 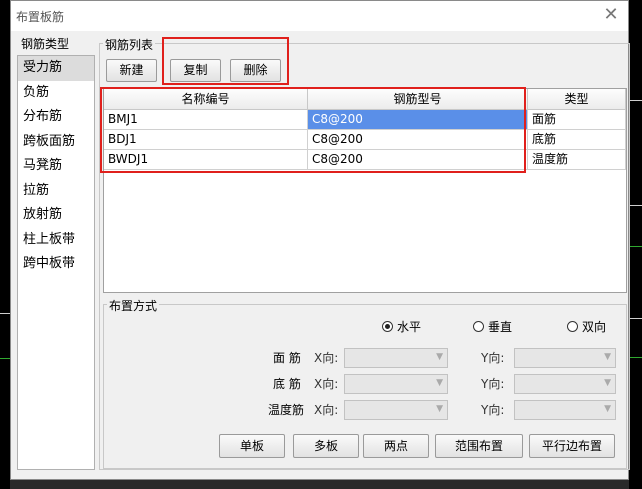 What do you see at coordinates (131, 70) in the screenshot?
I see `new-button: 新建` at bounding box center [131, 70].